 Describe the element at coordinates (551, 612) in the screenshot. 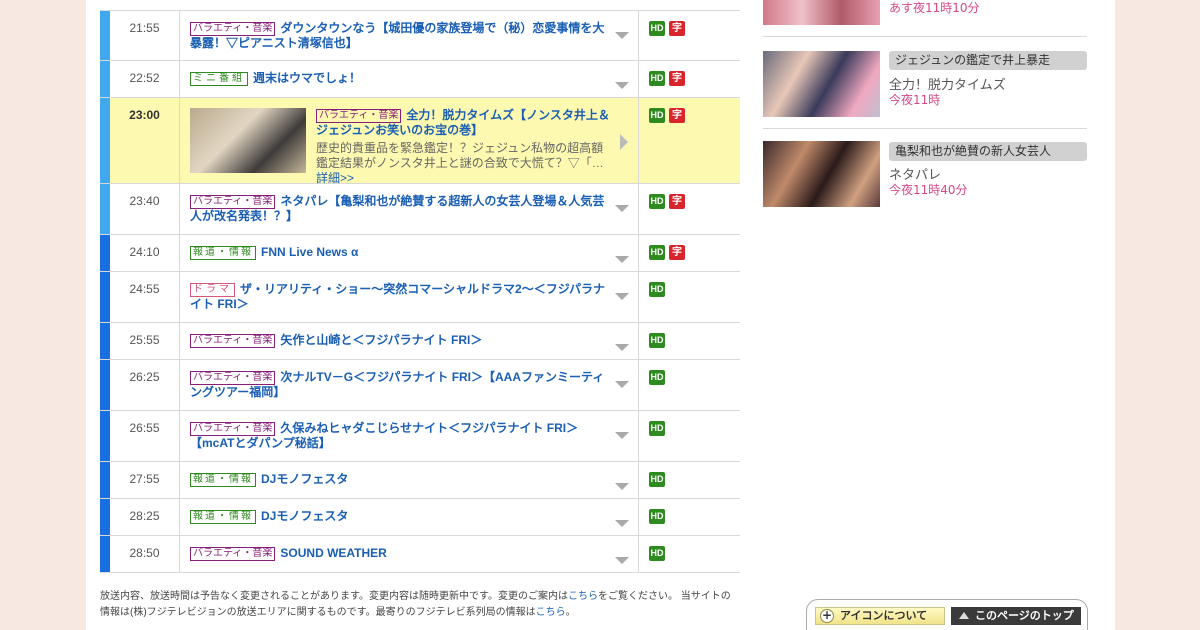

I see `affiliate-info-link: こちら` at that location.